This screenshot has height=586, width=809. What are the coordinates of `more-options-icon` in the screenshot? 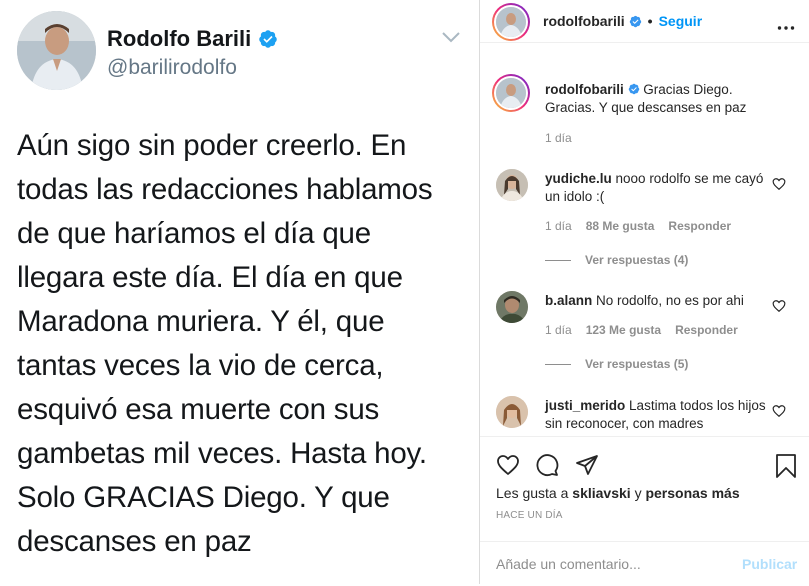 It's located at (786, 24).